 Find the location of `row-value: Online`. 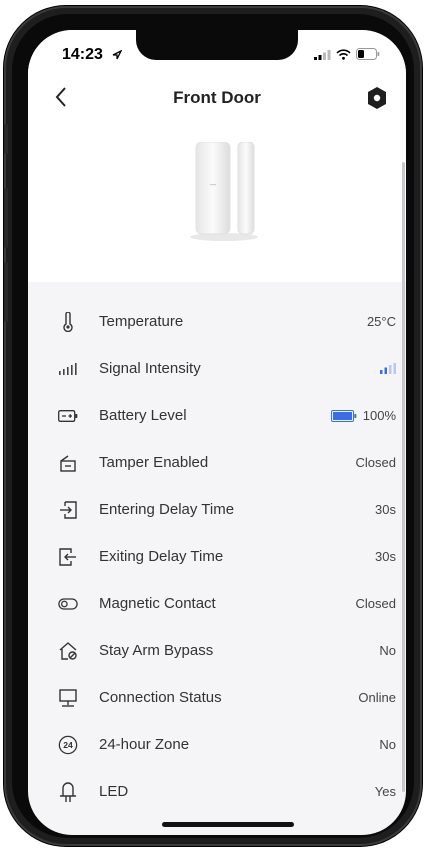

row-value: Online is located at coordinates (377, 697).